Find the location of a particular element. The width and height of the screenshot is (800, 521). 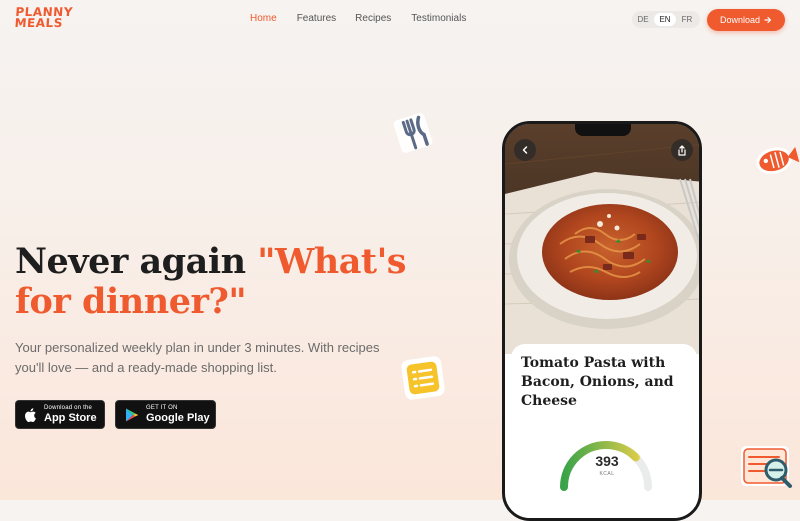

google-play-big: Google Play is located at coordinates (178, 418).